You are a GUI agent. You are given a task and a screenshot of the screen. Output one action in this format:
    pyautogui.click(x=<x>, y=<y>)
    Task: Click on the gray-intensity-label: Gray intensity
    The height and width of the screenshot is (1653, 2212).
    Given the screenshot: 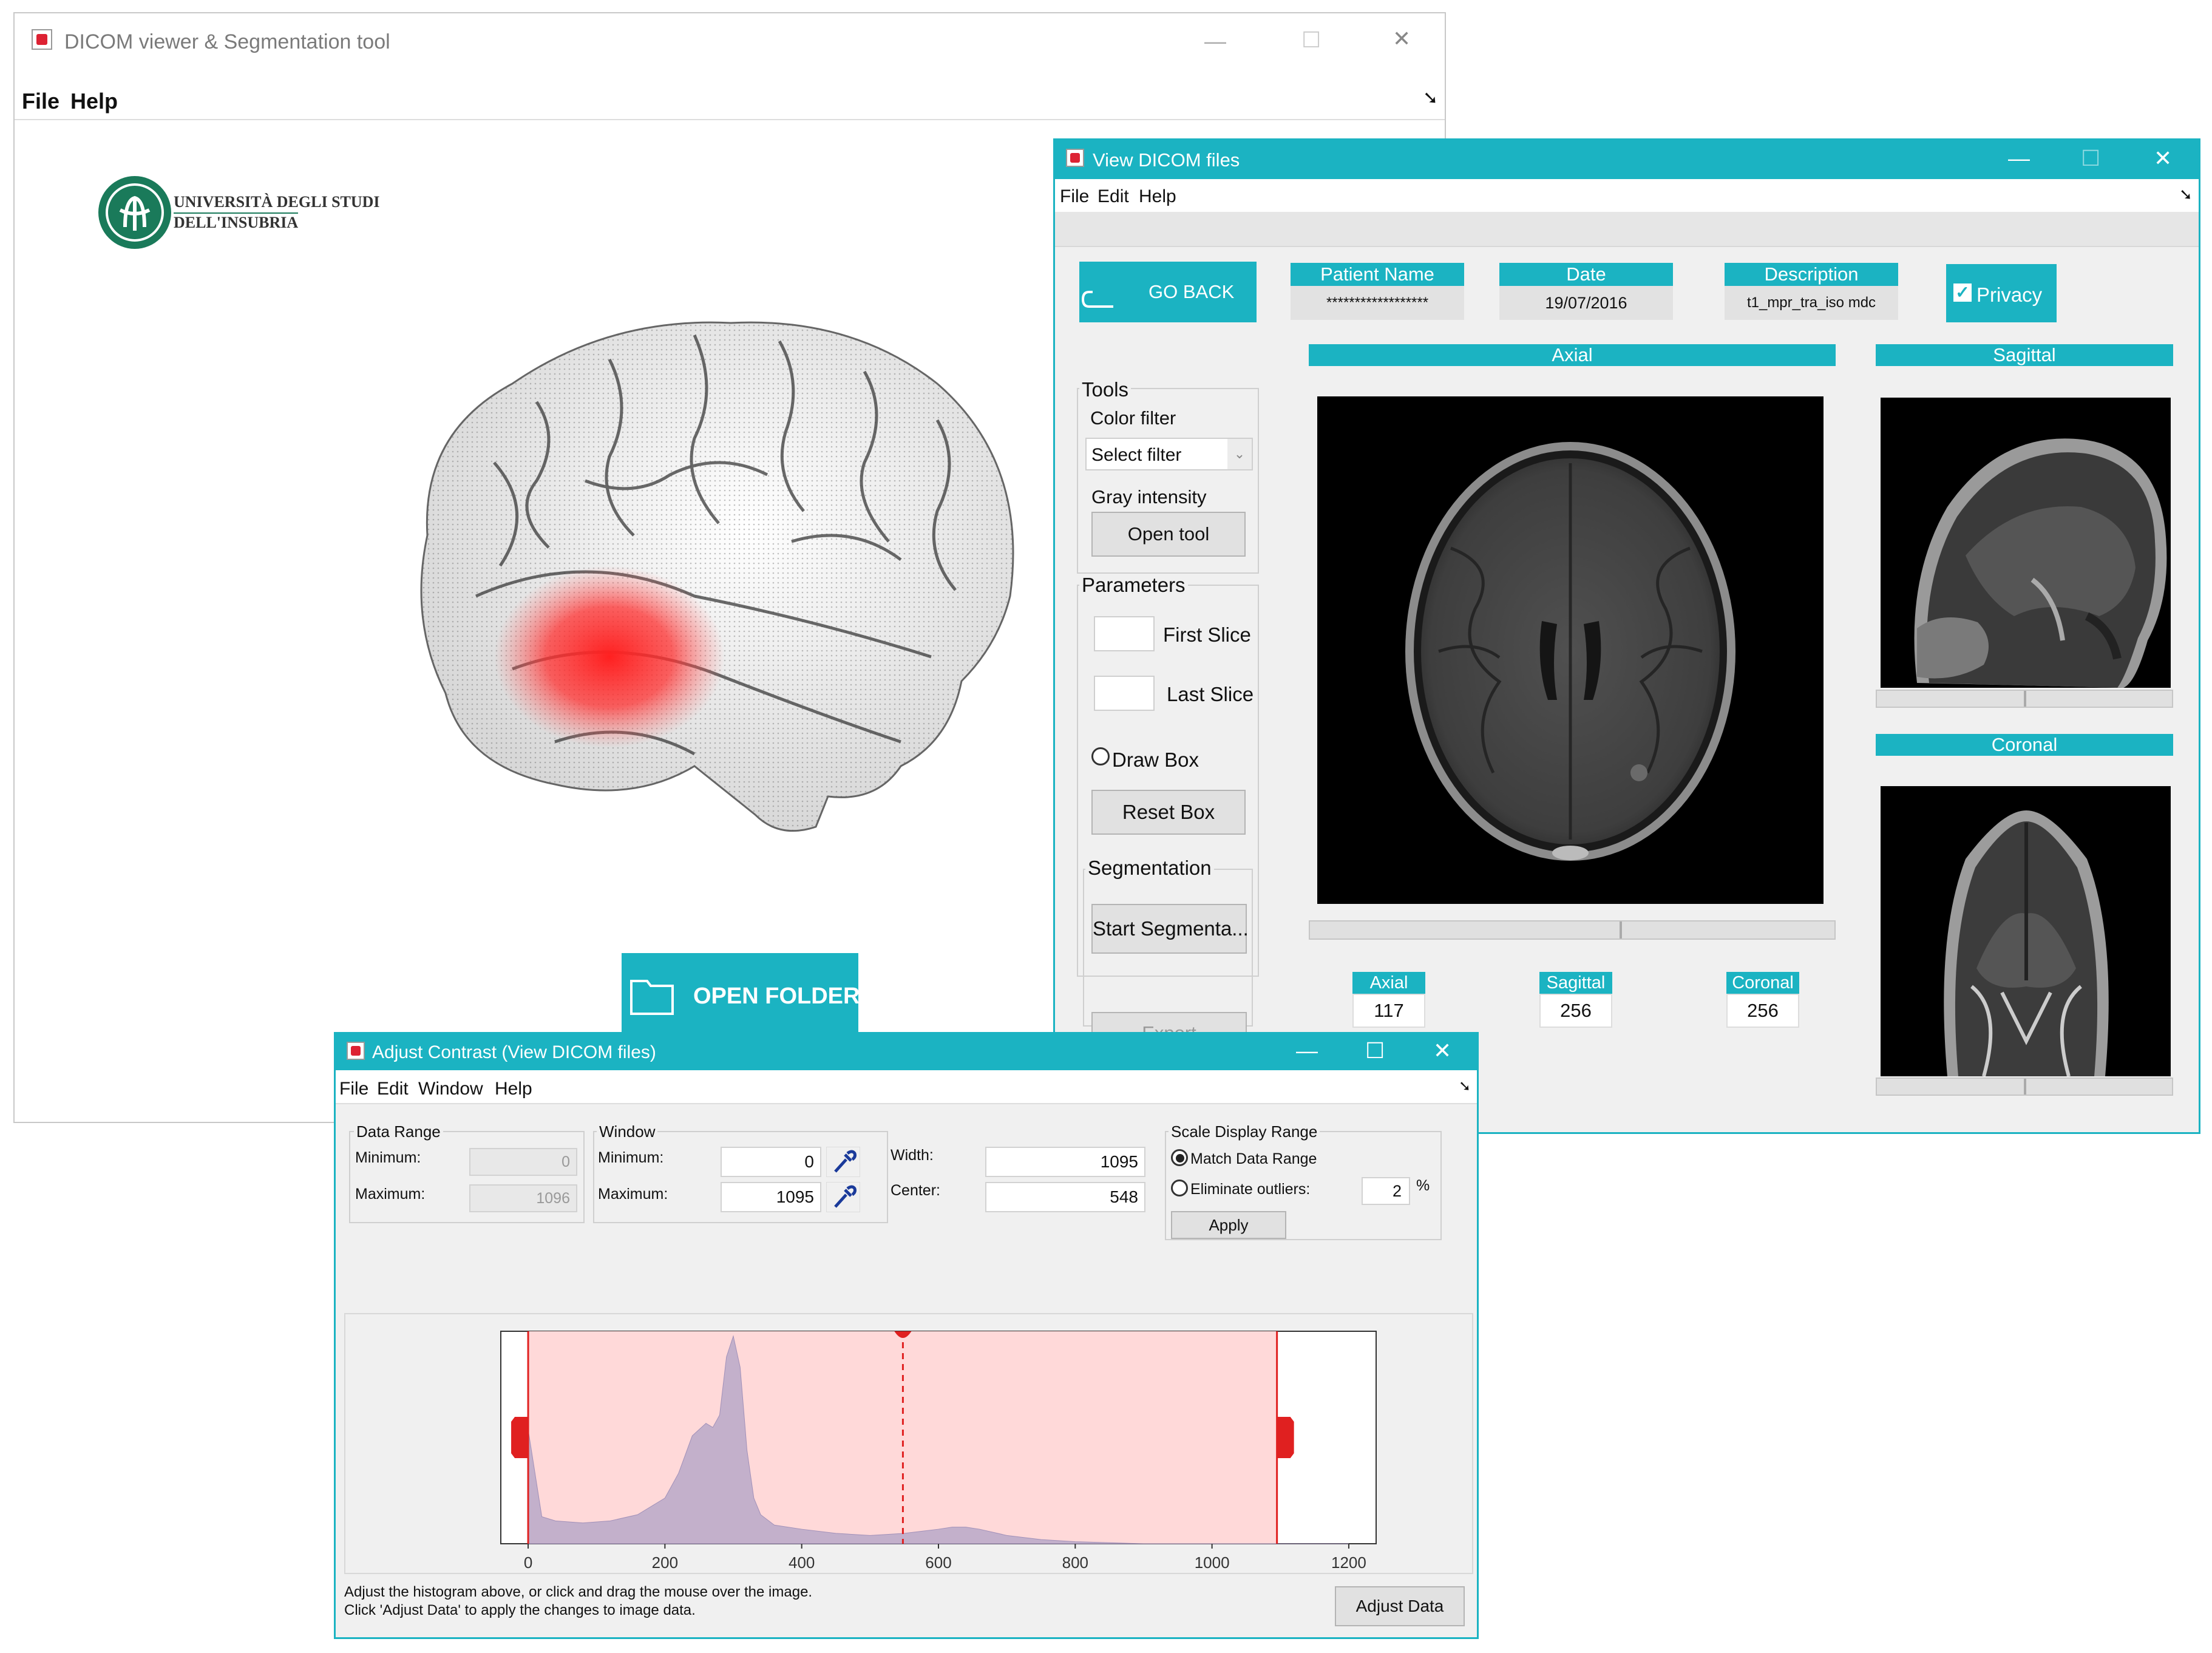 What is the action you would take?
    pyautogui.click(x=1149, y=496)
    